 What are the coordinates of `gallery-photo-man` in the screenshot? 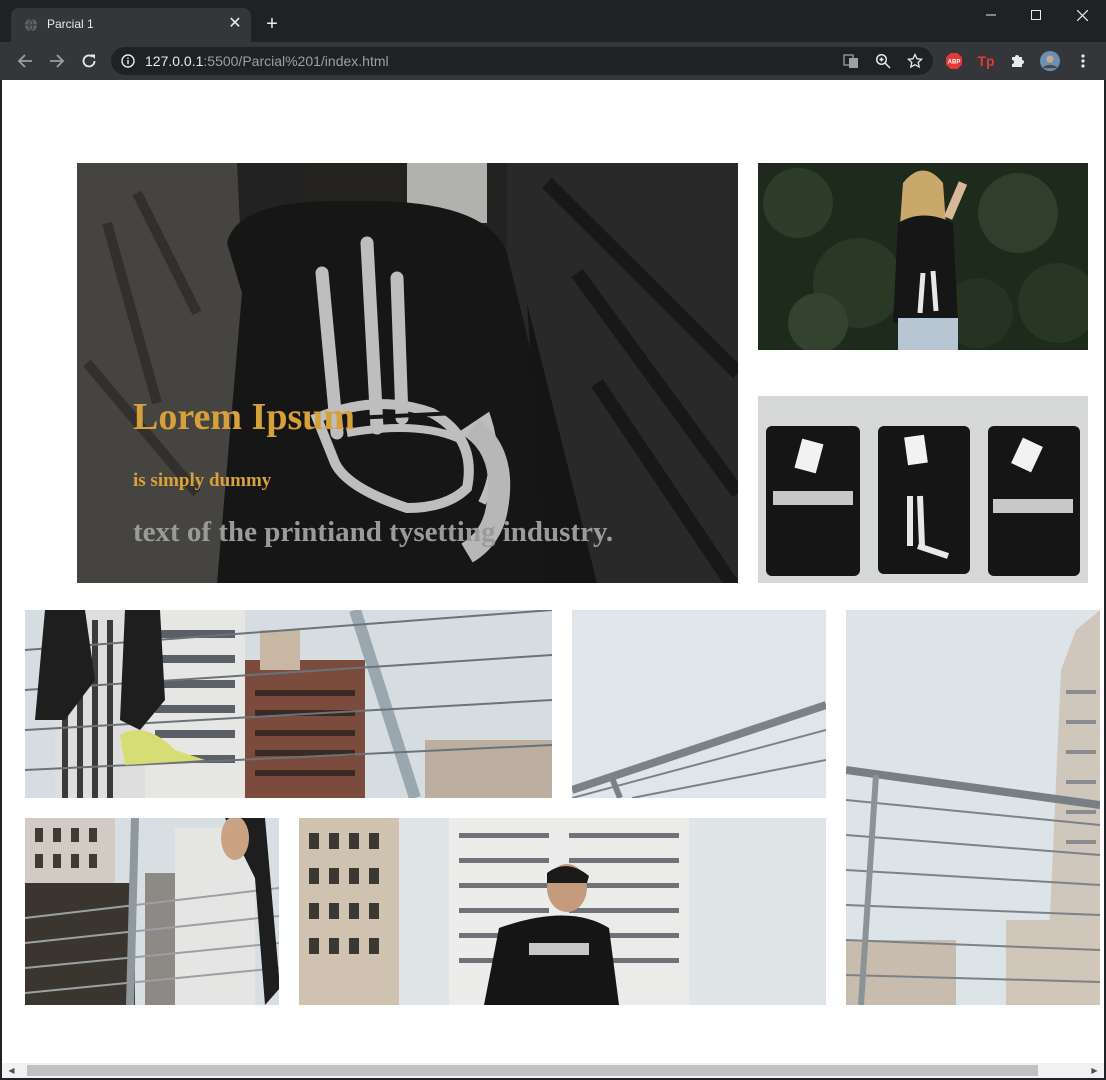 It's located at (562, 911).